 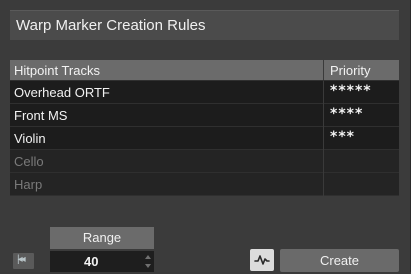 What do you see at coordinates (102, 261) in the screenshot?
I see `range-stepper: 40` at bounding box center [102, 261].